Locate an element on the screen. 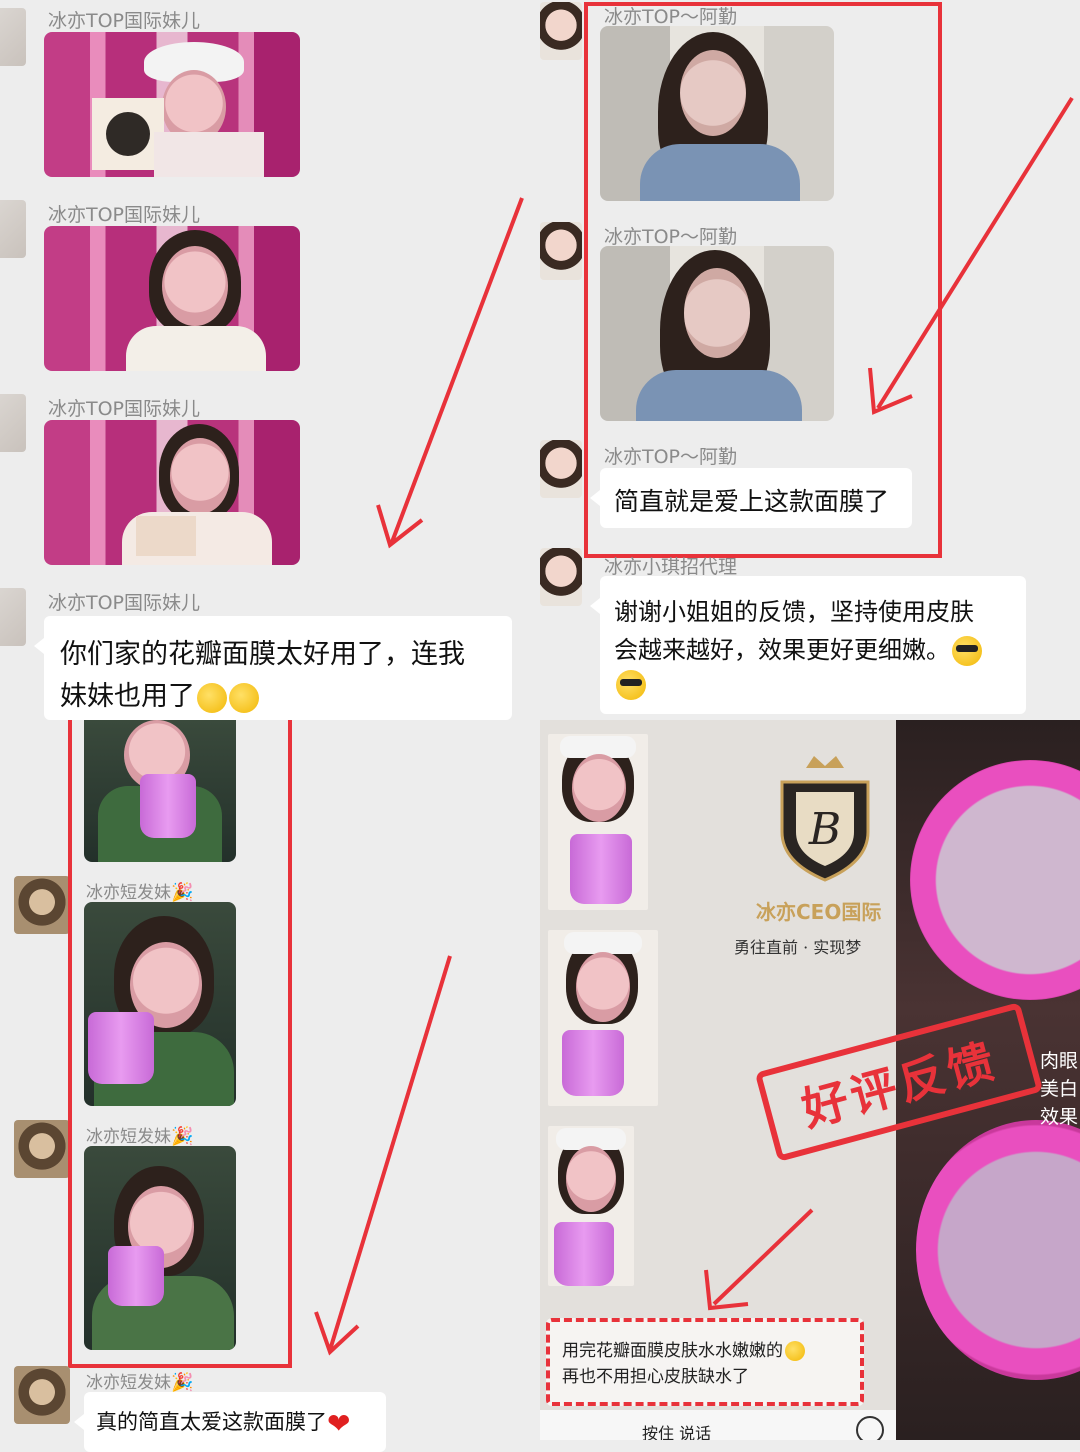  message-text-line2: 会越来越好，效果更好更细嫩。 is located at coordinates (798, 648).